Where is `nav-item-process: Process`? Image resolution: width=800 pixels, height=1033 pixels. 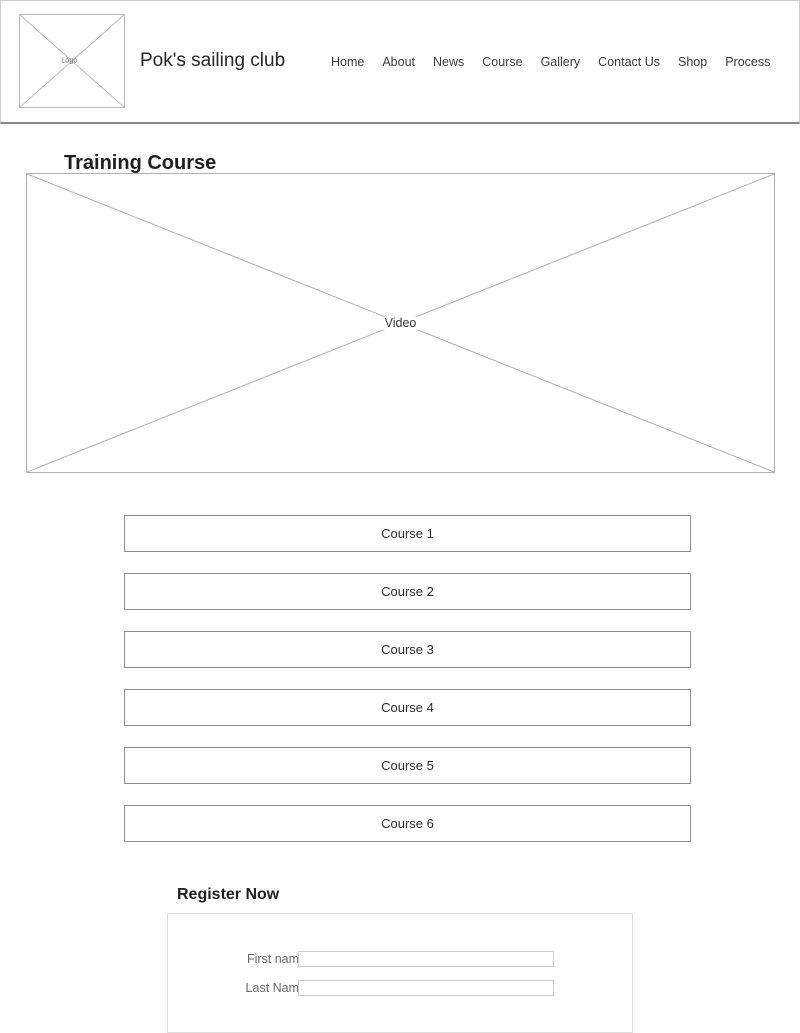 nav-item-process: Process is located at coordinates (747, 62).